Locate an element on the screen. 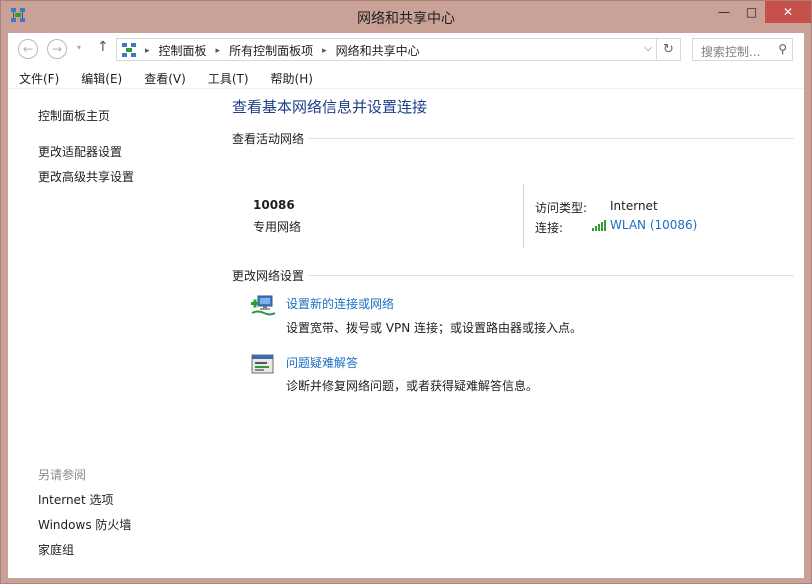 This screenshot has height=584, width=812. sidebar-link-internet-options: Internet 选项 is located at coordinates (75, 499).